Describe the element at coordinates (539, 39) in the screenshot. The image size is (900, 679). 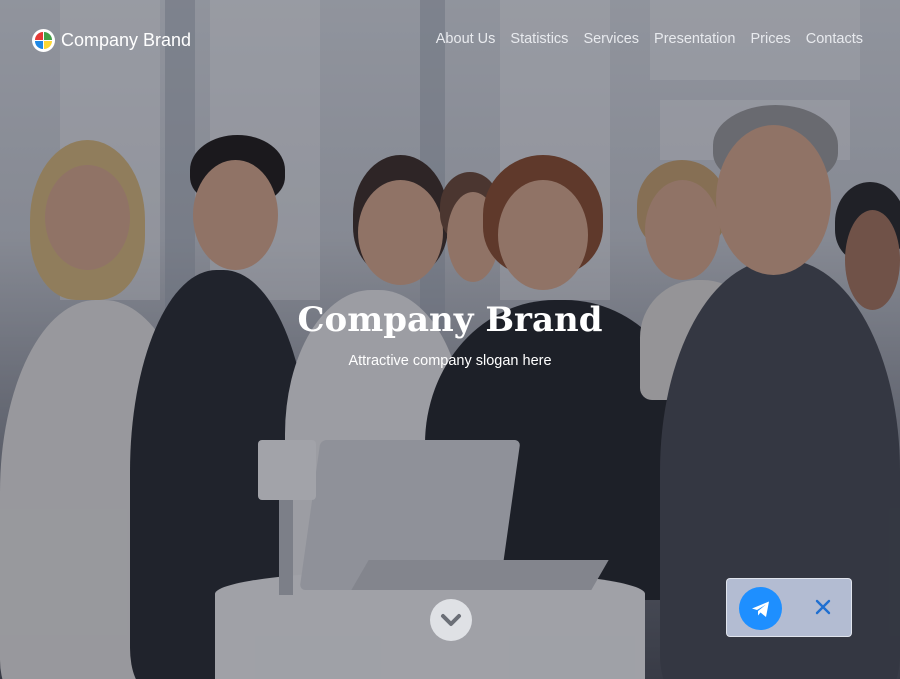
I see `nav-statistics: Statistics` at that location.